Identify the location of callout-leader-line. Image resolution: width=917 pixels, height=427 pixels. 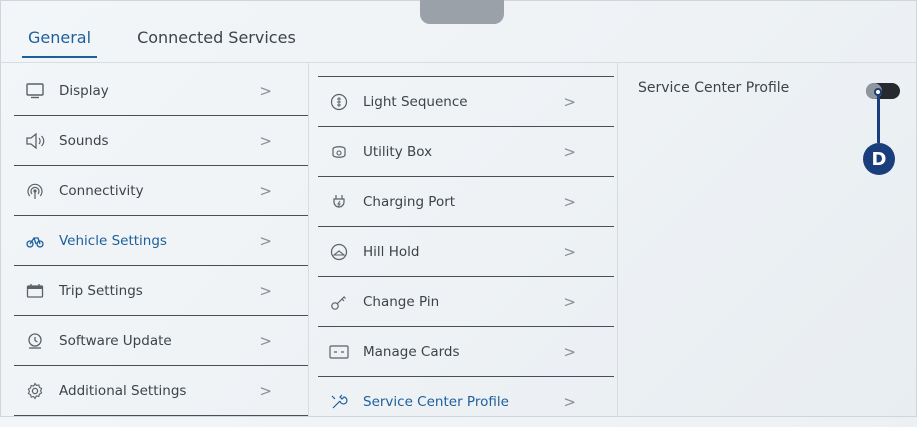
(878, 118).